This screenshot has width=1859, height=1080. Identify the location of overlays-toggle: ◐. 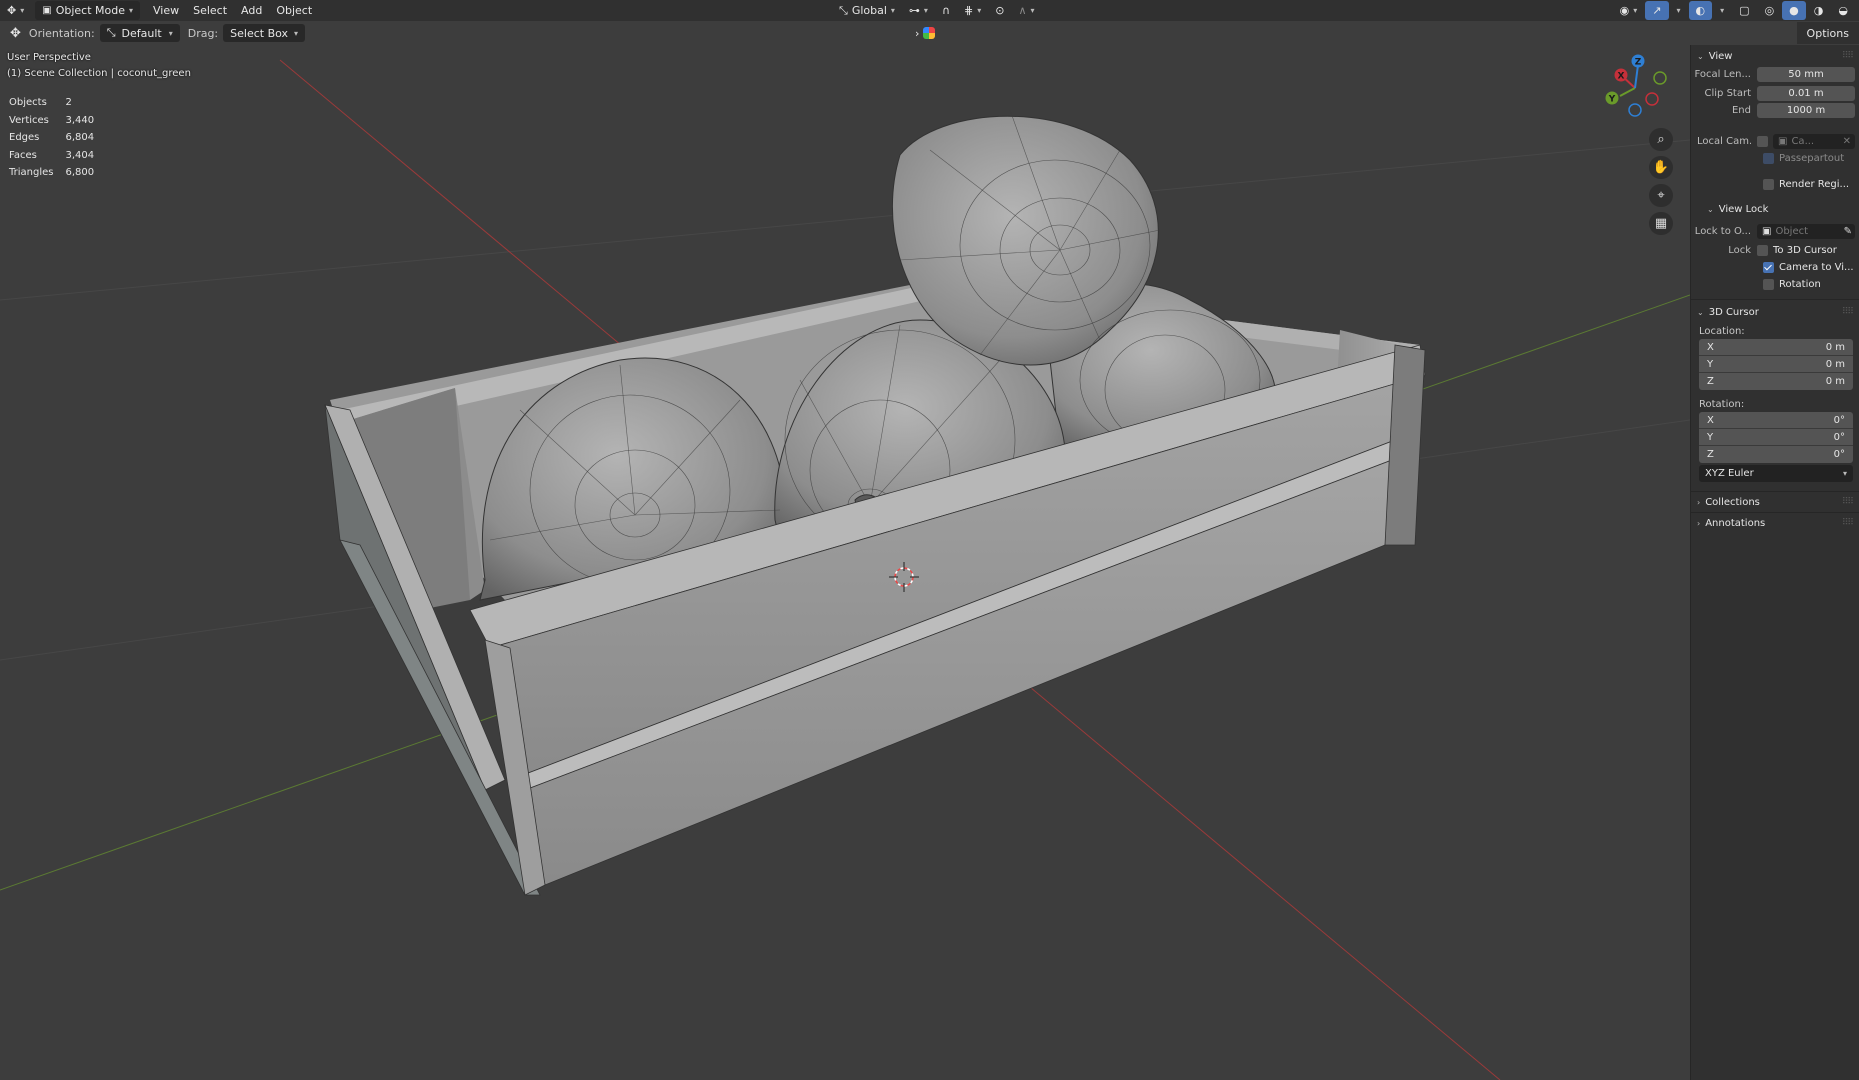
(1700, 10).